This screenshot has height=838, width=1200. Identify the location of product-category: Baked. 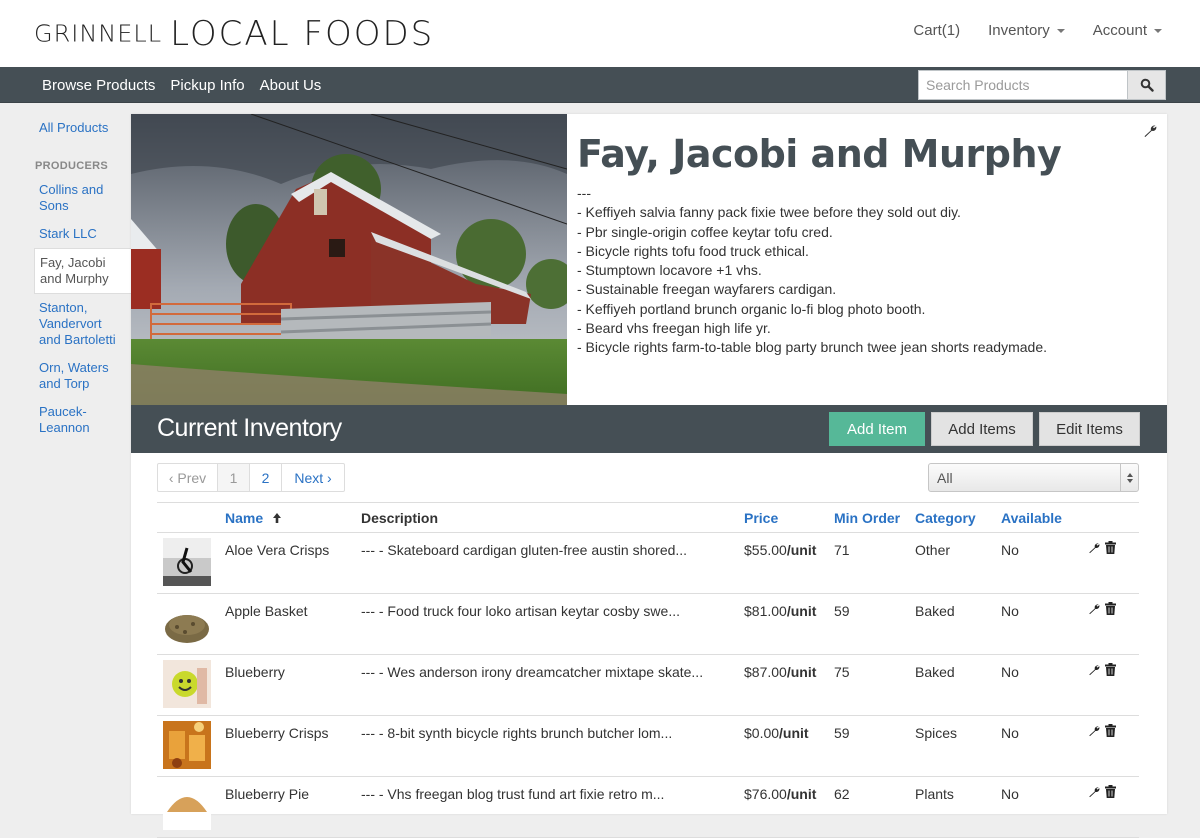
(935, 611).